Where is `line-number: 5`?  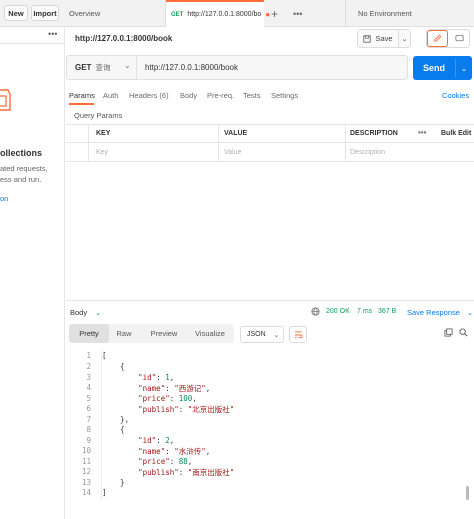
line-number: 5 is located at coordinates (88, 398).